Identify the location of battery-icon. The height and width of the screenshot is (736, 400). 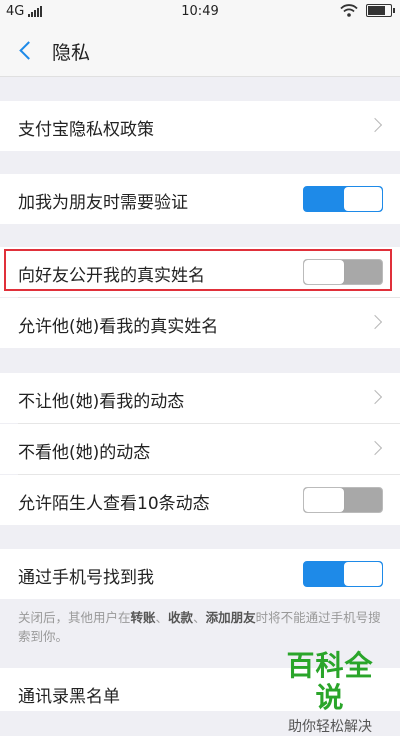
(380, 10).